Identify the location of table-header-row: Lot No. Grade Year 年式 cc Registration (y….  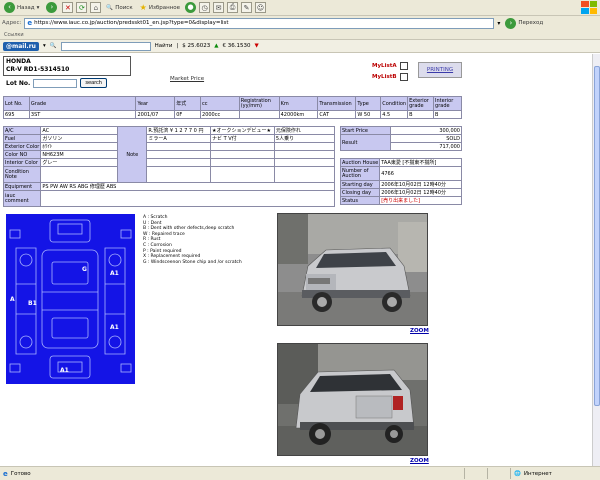
(232, 103).